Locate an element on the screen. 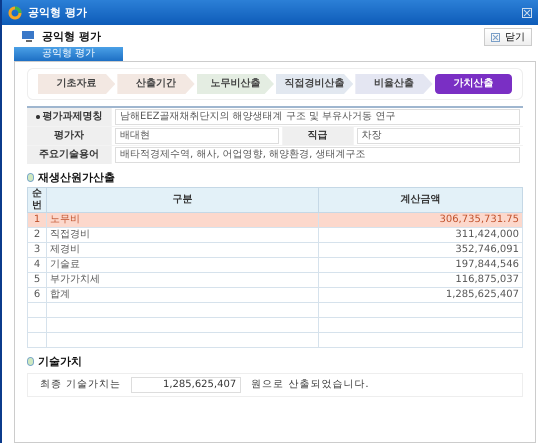 This screenshot has height=443, width=538. table-cell: 노무비 is located at coordinates (182, 220).